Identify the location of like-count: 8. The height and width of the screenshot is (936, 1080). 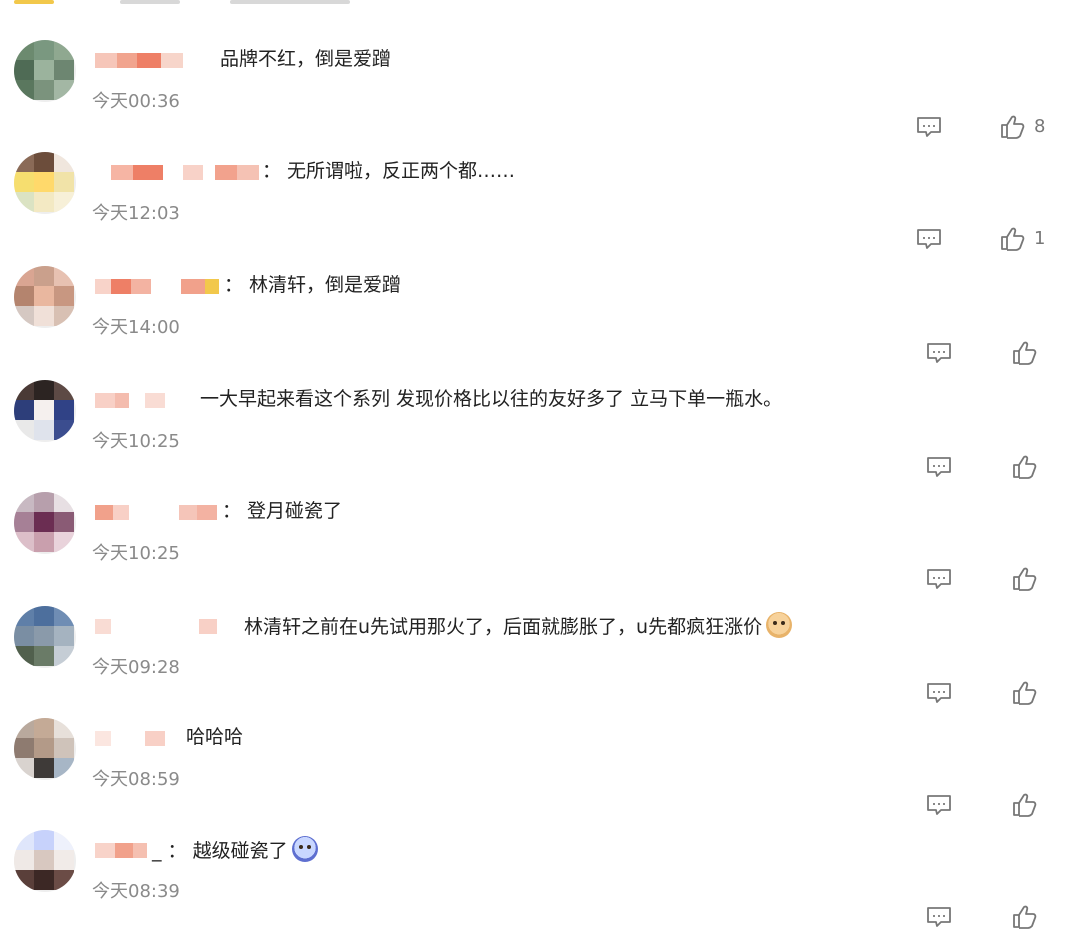
(1040, 126).